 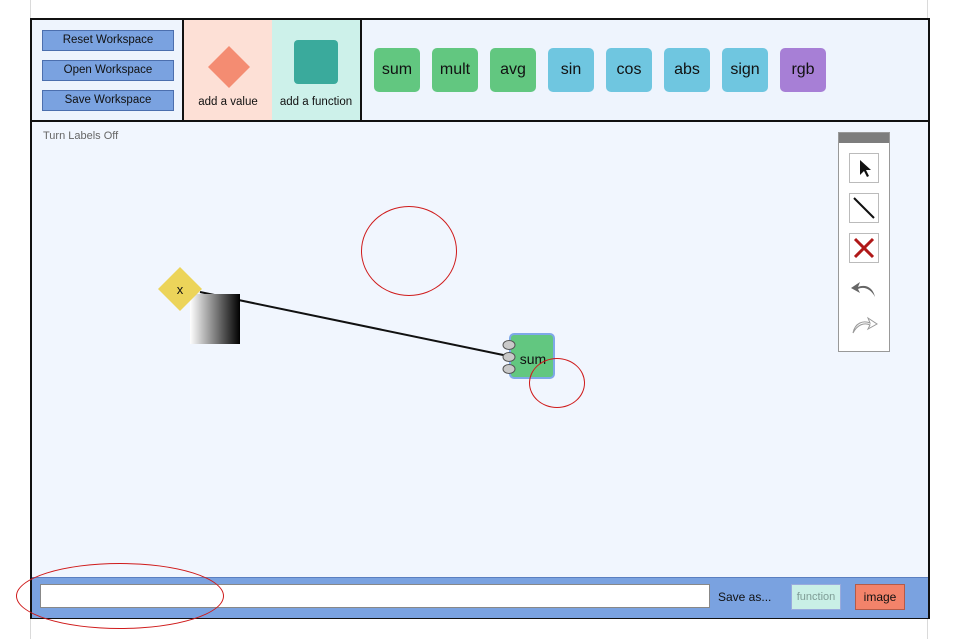 I want to click on save-image-button: image, so click(x=880, y=597).